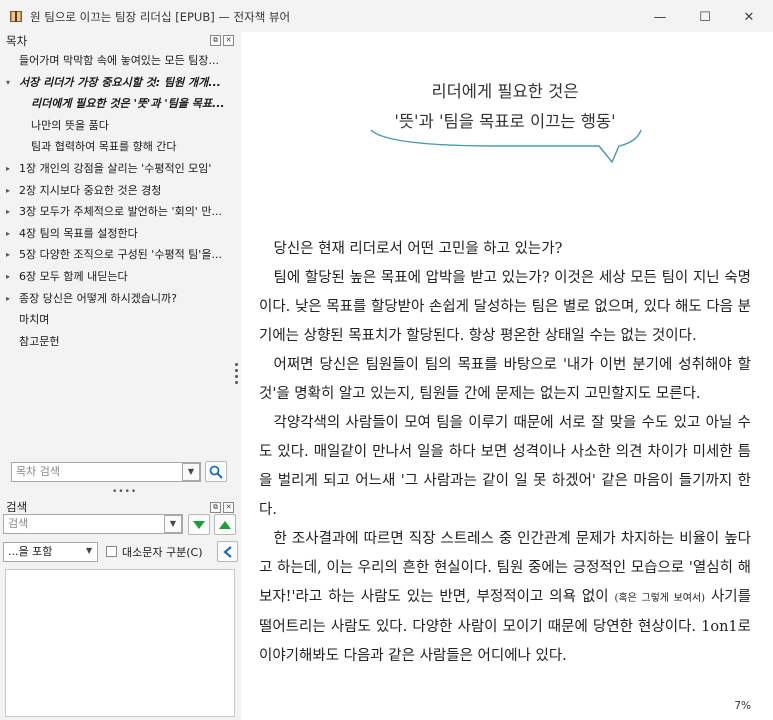 The image size is (773, 720). What do you see at coordinates (505, 91) in the screenshot?
I see `heading-line-1: 리더에게 필요한 것은` at bounding box center [505, 91].